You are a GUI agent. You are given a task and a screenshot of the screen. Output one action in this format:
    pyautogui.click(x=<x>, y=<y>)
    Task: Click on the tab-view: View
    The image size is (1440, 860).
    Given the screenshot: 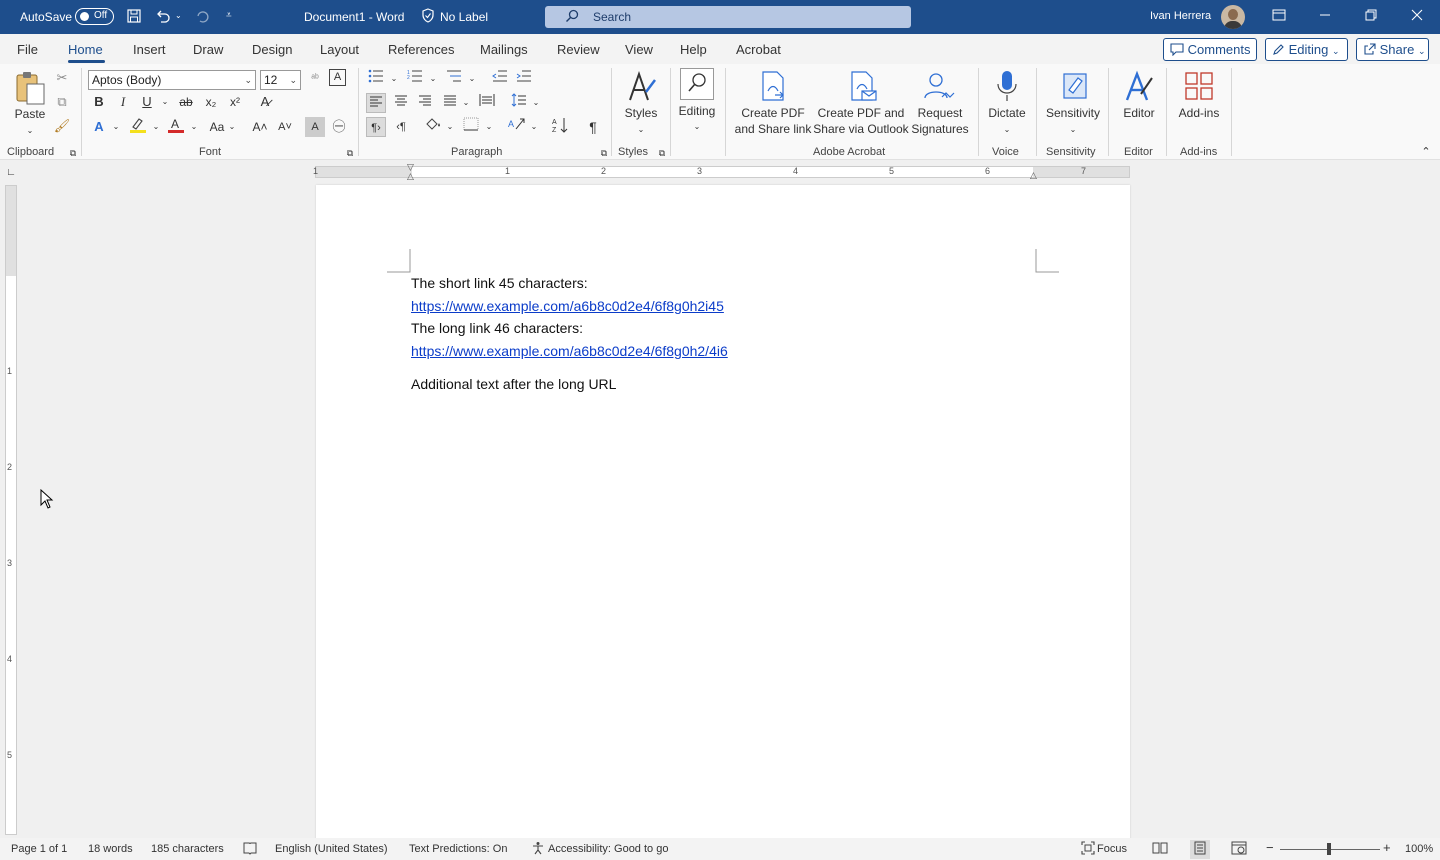 What is the action you would take?
    pyautogui.click(x=639, y=49)
    